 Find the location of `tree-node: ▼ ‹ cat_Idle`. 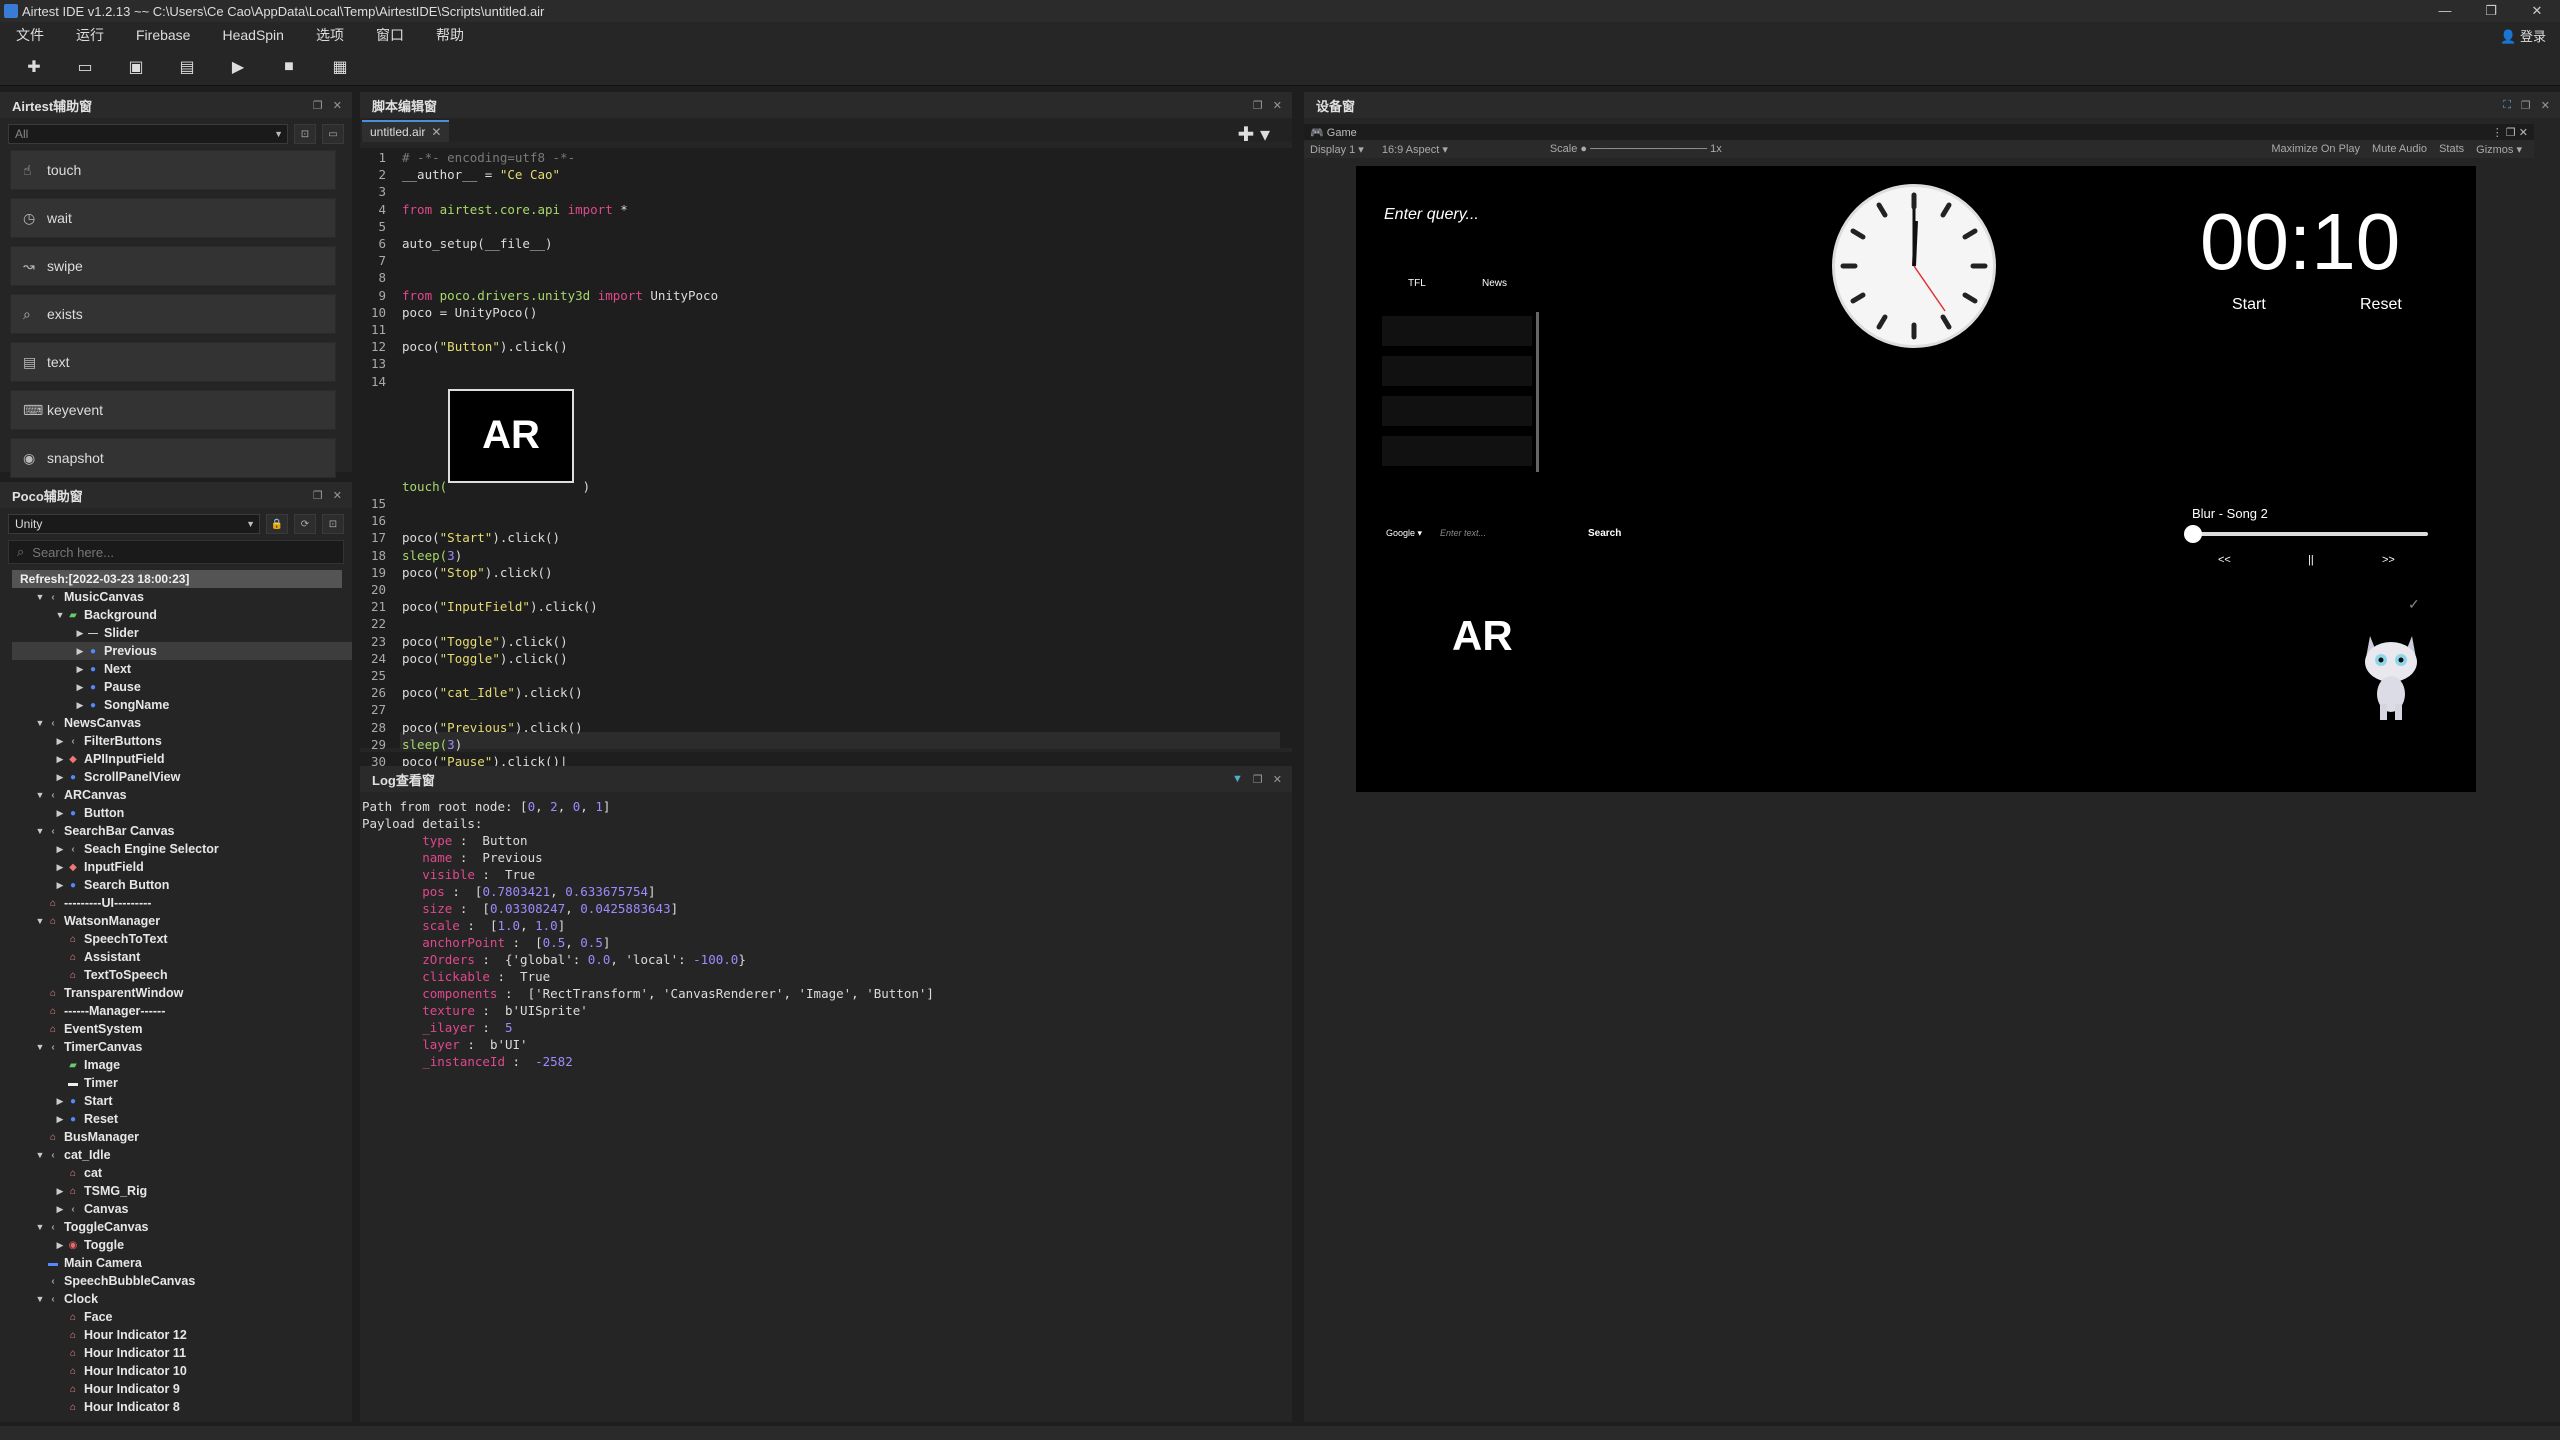

tree-node: ▼ ‹ cat_Idle is located at coordinates (182, 1155).